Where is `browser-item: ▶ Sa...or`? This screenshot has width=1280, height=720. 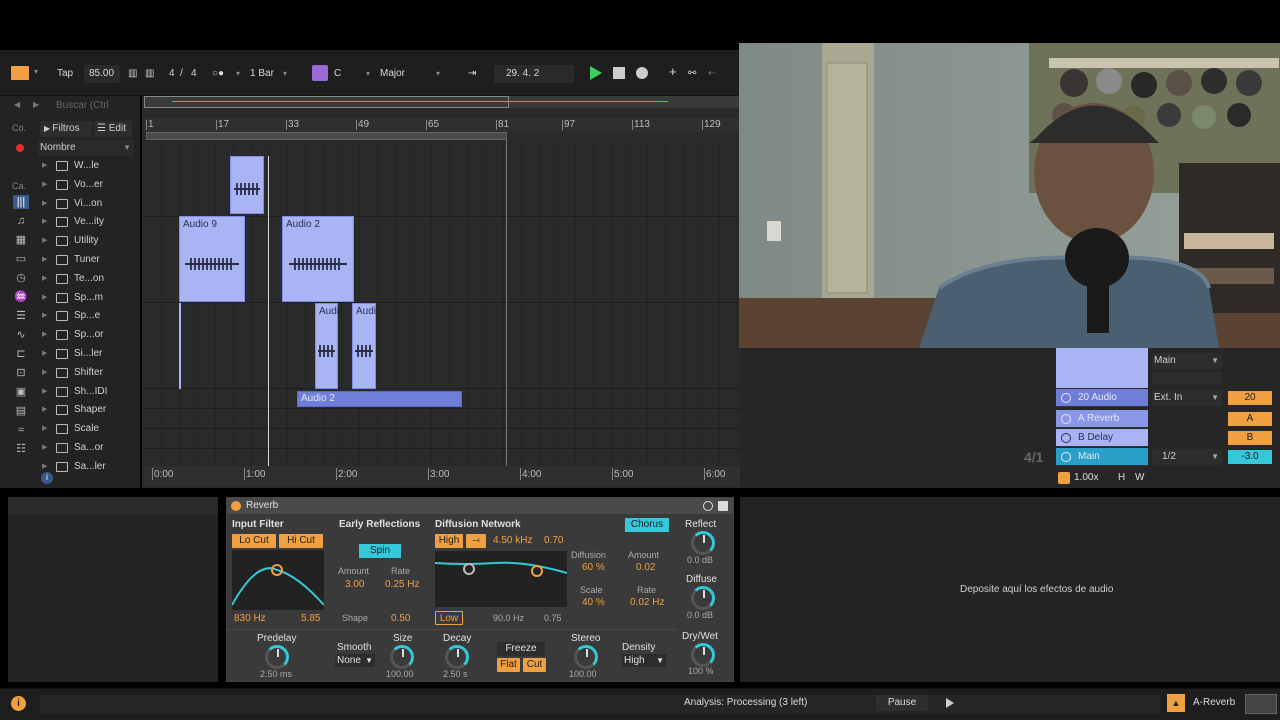 browser-item: ▶ Sa...or is located at coordinates (88, 448).